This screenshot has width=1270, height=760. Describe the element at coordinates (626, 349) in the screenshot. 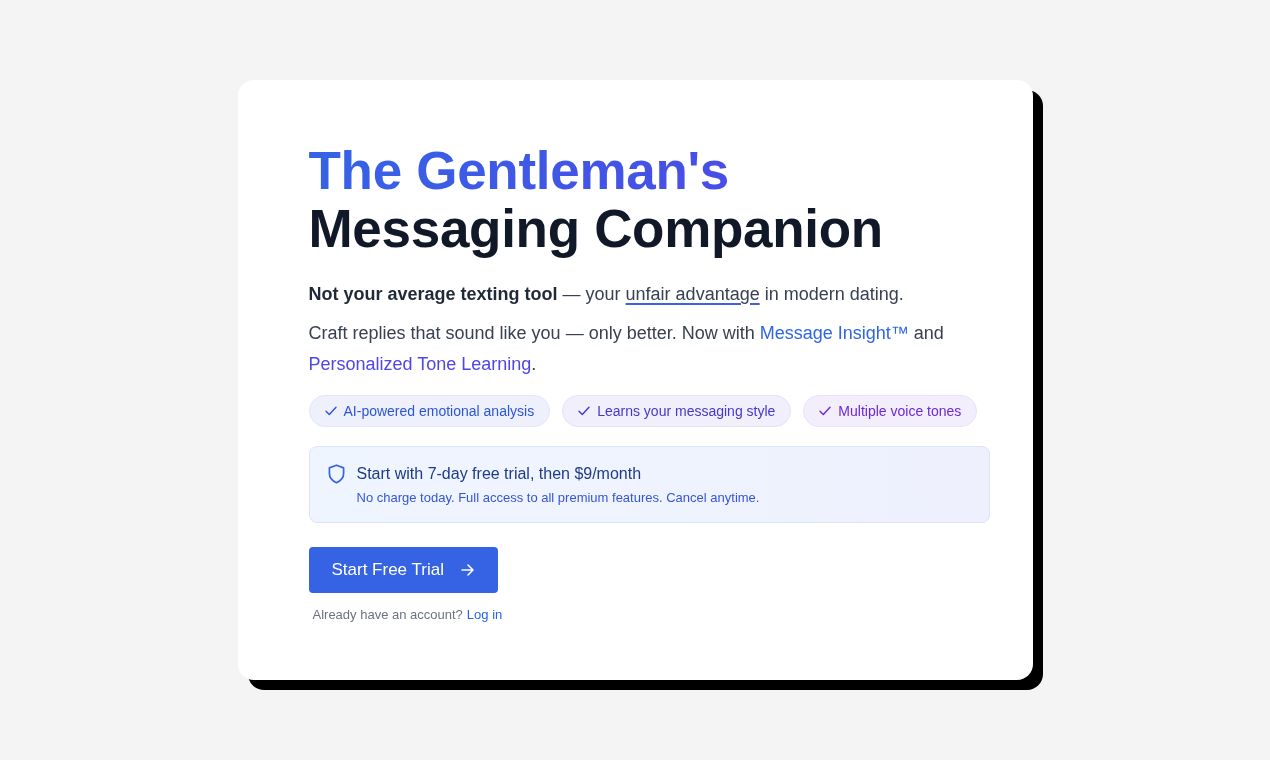

I see `description-text: Craft replies that sound like you — only better. Now with Message Insight™ and Personalized Tone Learning.` at that location.